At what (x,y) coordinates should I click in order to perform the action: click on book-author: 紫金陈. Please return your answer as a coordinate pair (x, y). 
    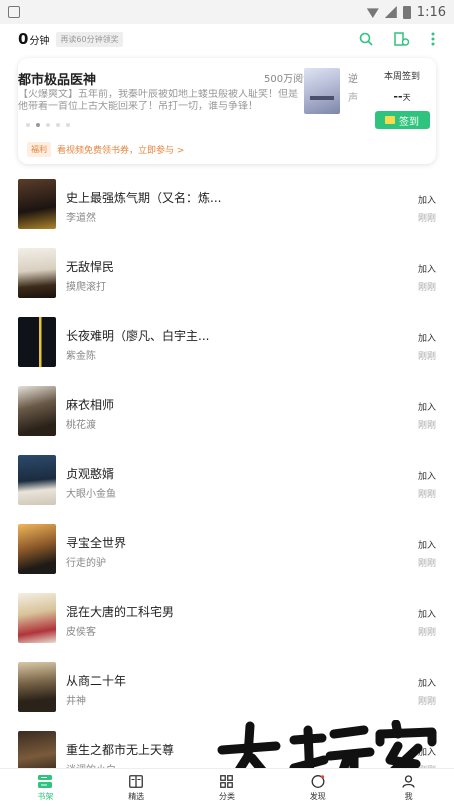
    Looking at the image, I should click on (81, 356).